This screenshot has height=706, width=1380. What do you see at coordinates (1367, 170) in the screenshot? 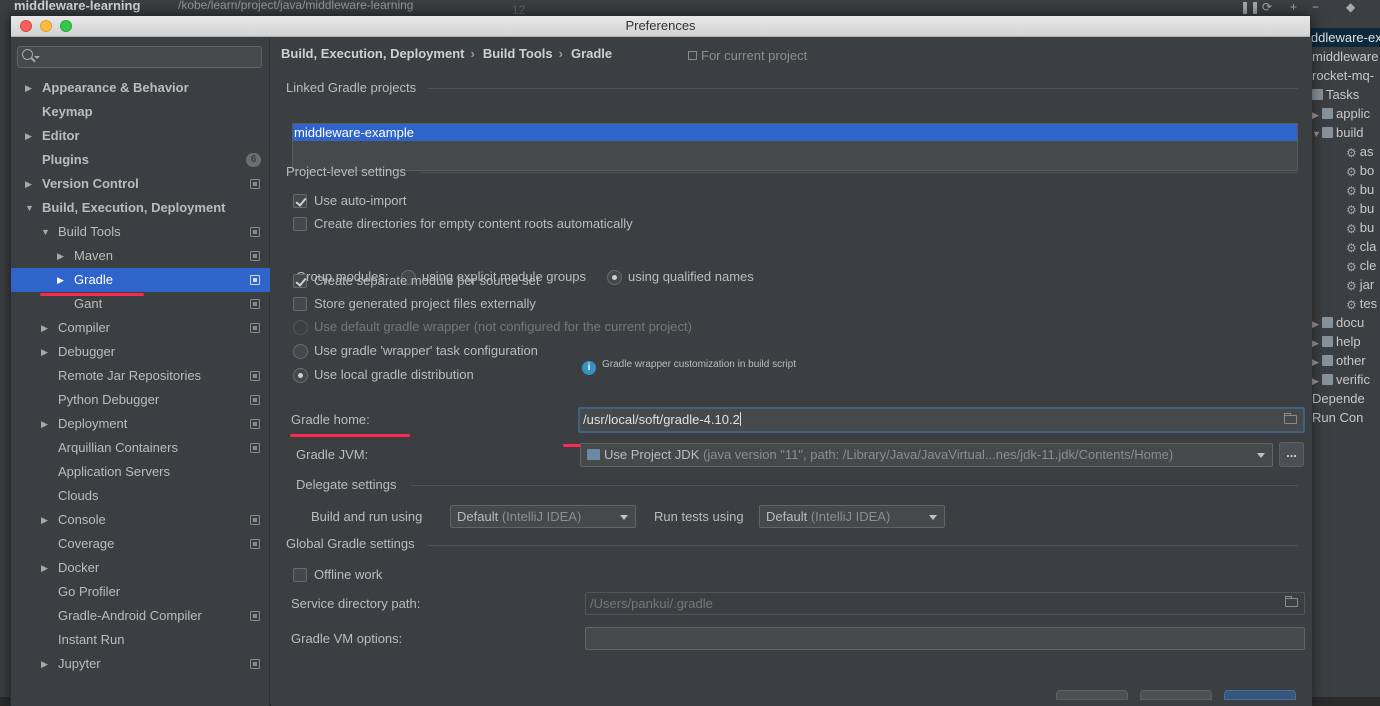
I see `gradle-tree-label: bo` at bounding box center [1367, 170].